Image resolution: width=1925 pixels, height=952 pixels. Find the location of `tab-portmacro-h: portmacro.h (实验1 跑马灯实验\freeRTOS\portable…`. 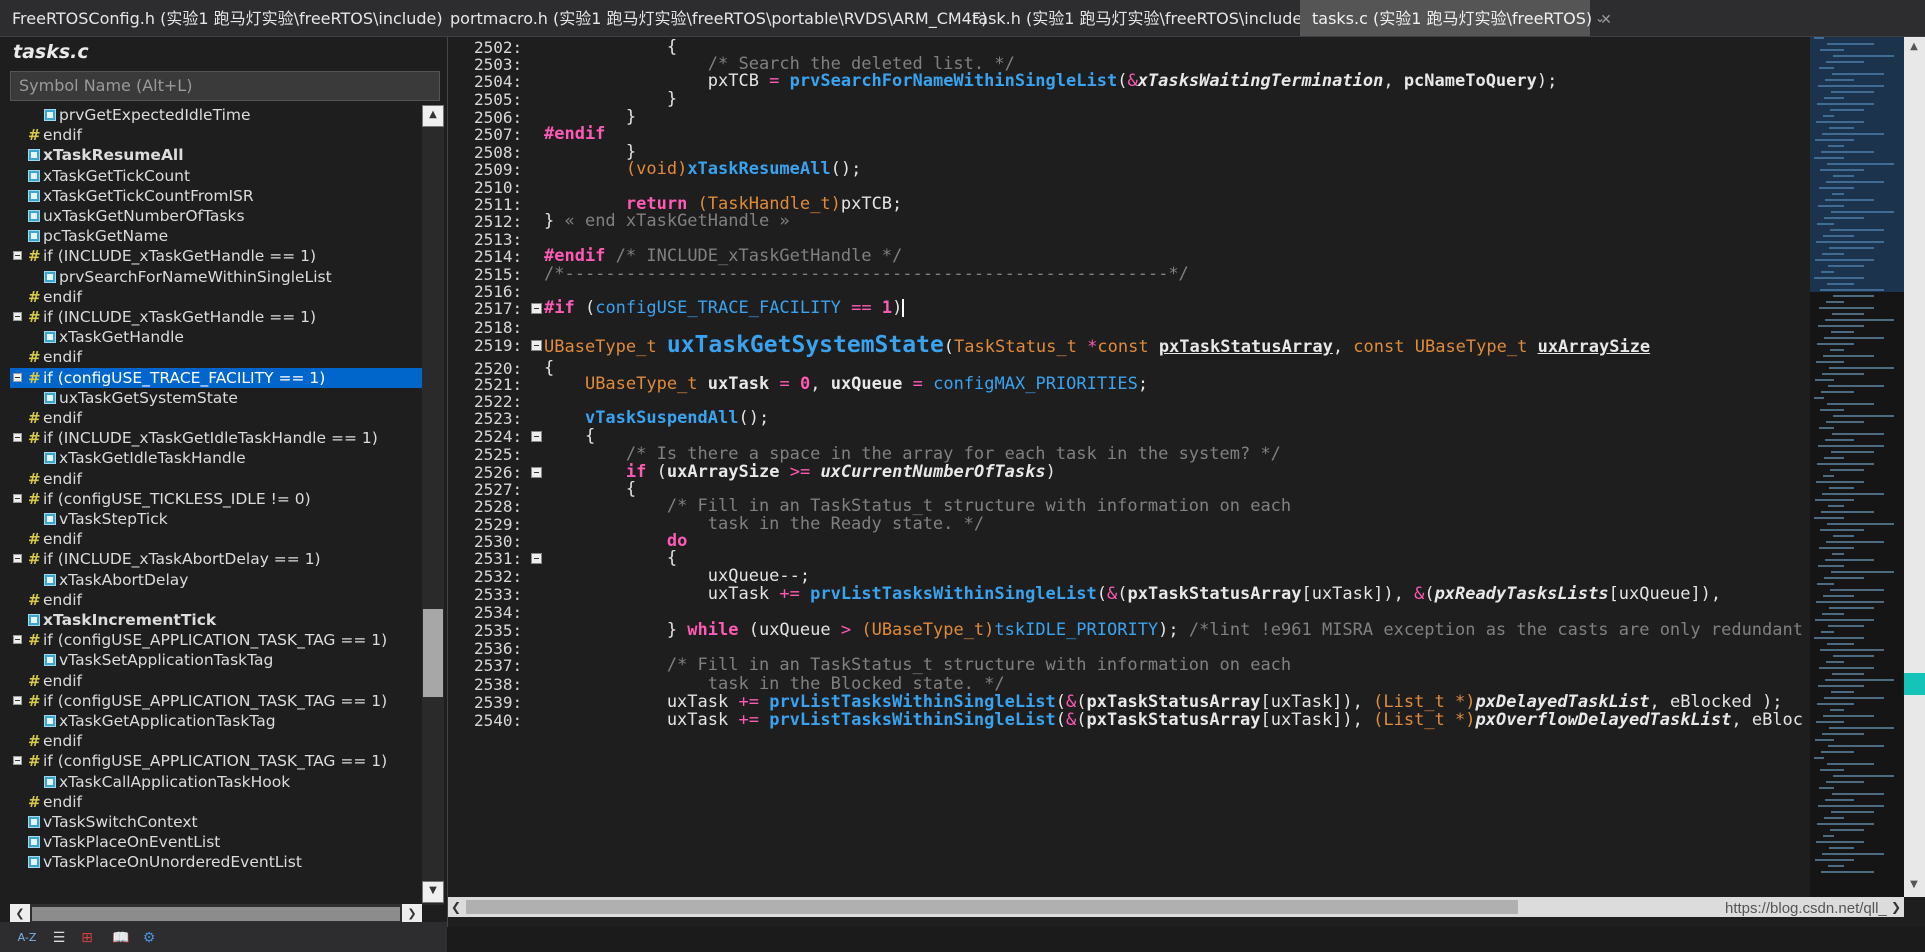

tab-portmacro-h: portmacro.h (实验1 跑马灯实验\freeRTOS\portable… is located at coordinates (712, 18).